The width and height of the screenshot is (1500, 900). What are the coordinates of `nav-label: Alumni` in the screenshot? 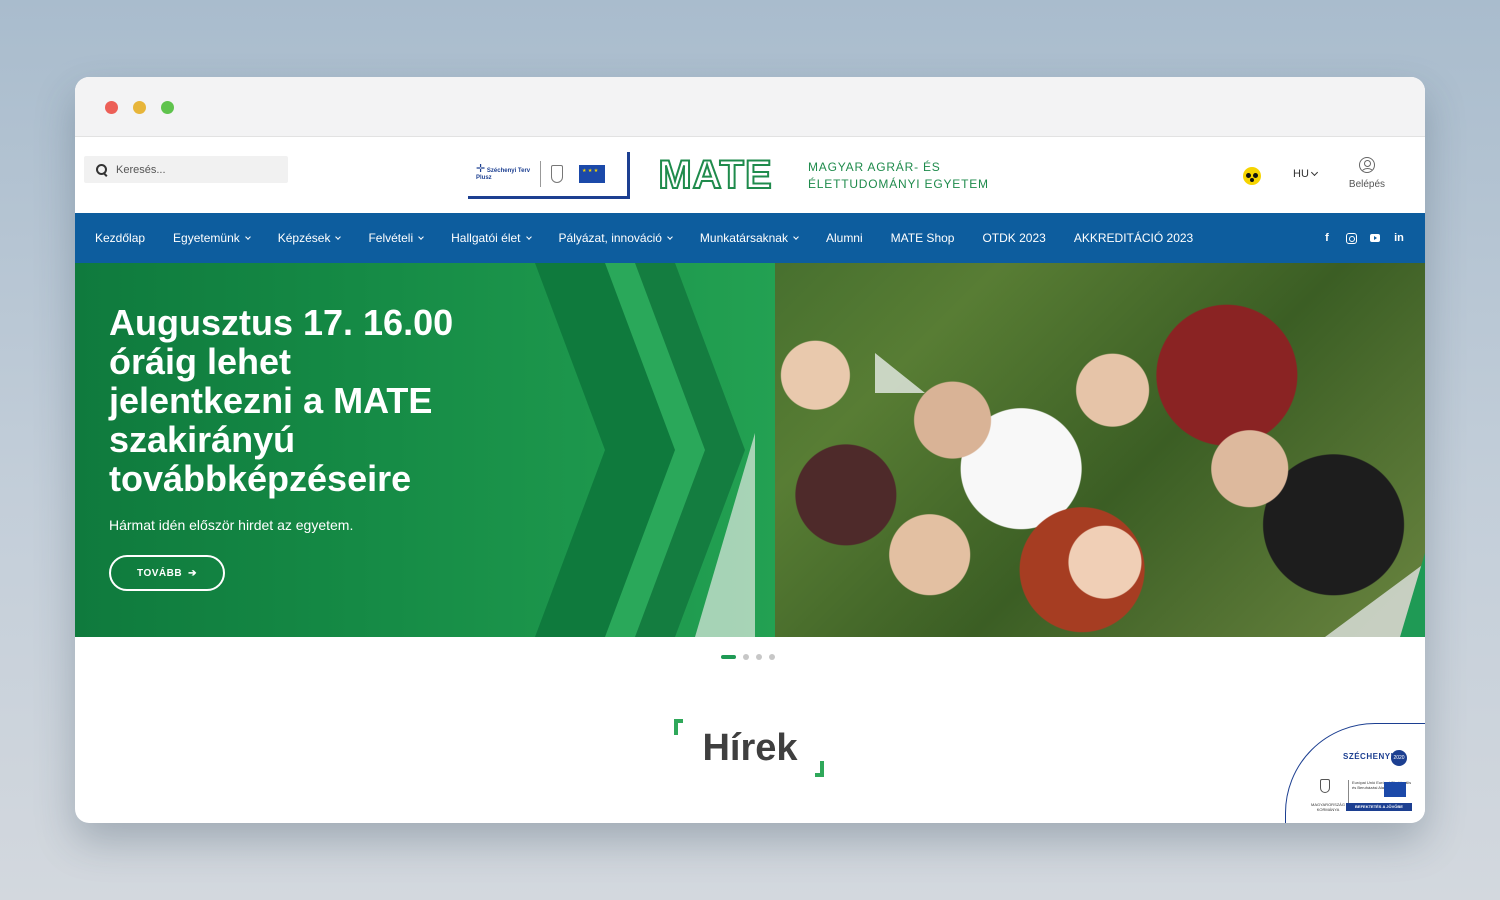 It's located at (844, 238).